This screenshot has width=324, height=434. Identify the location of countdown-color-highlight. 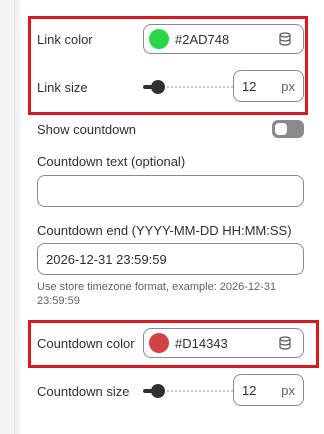
(173, 344).